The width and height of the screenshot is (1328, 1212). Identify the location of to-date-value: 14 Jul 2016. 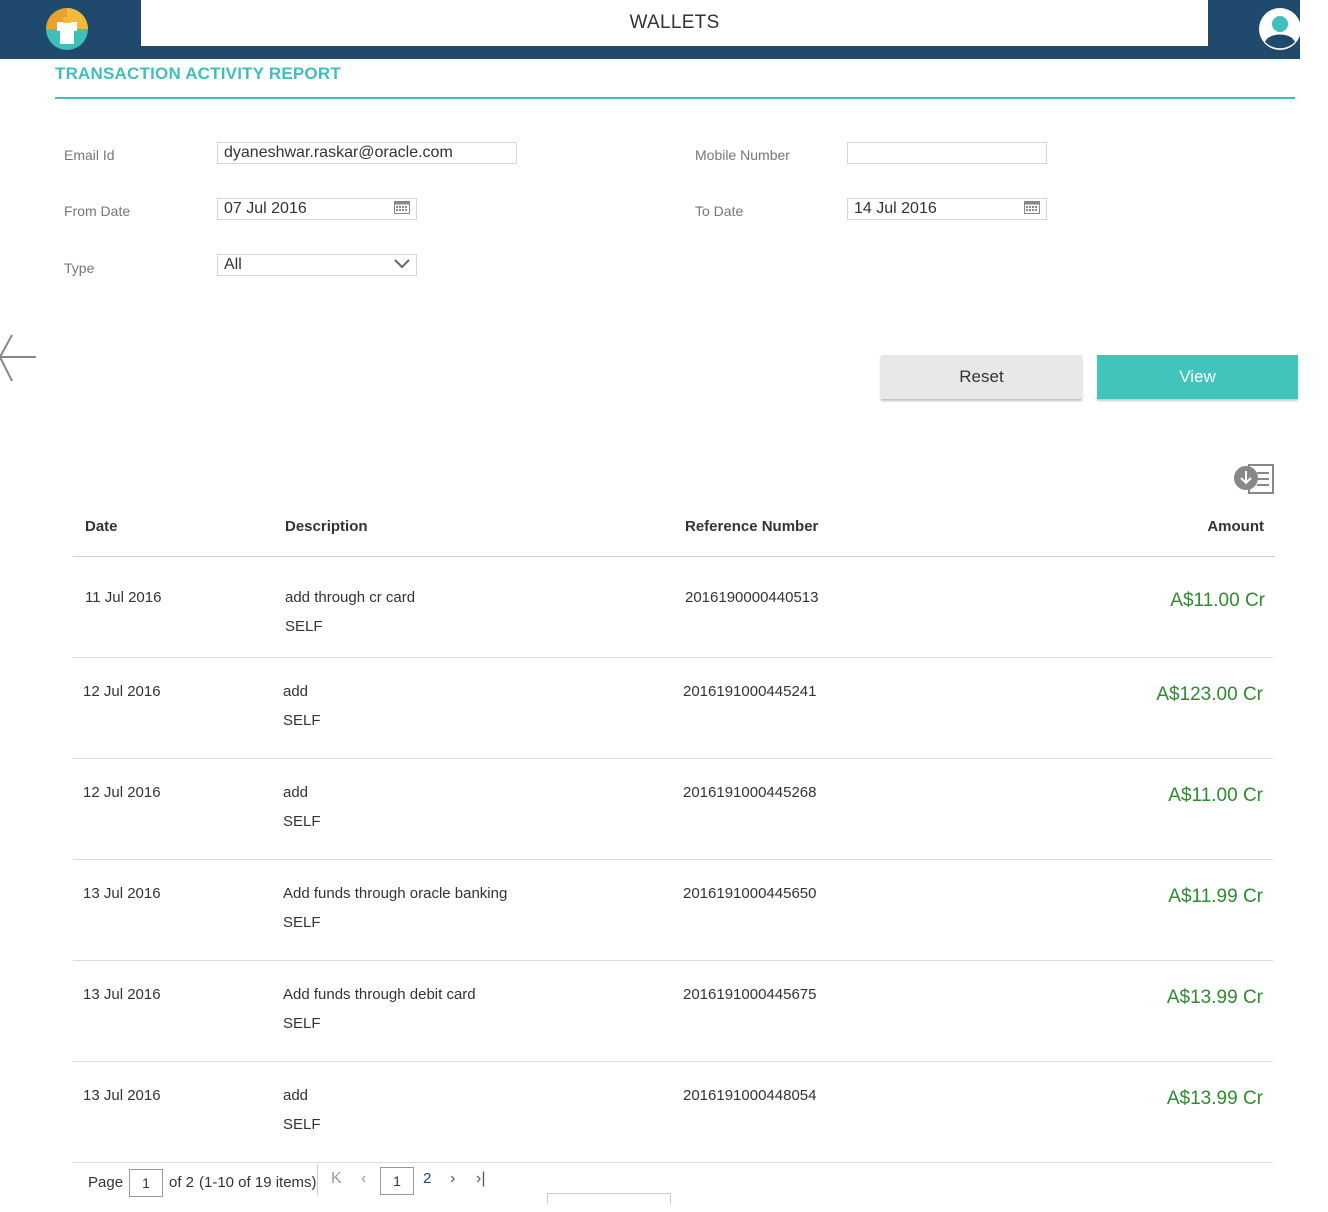
(895, 208).